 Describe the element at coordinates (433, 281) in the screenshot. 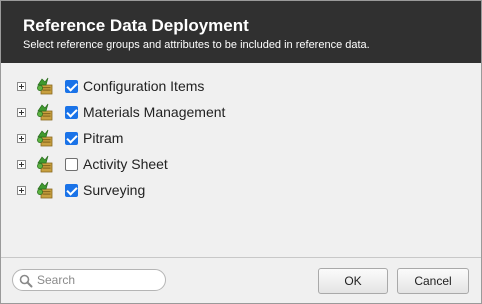

I see `cancel-button: Cancel` at that location.